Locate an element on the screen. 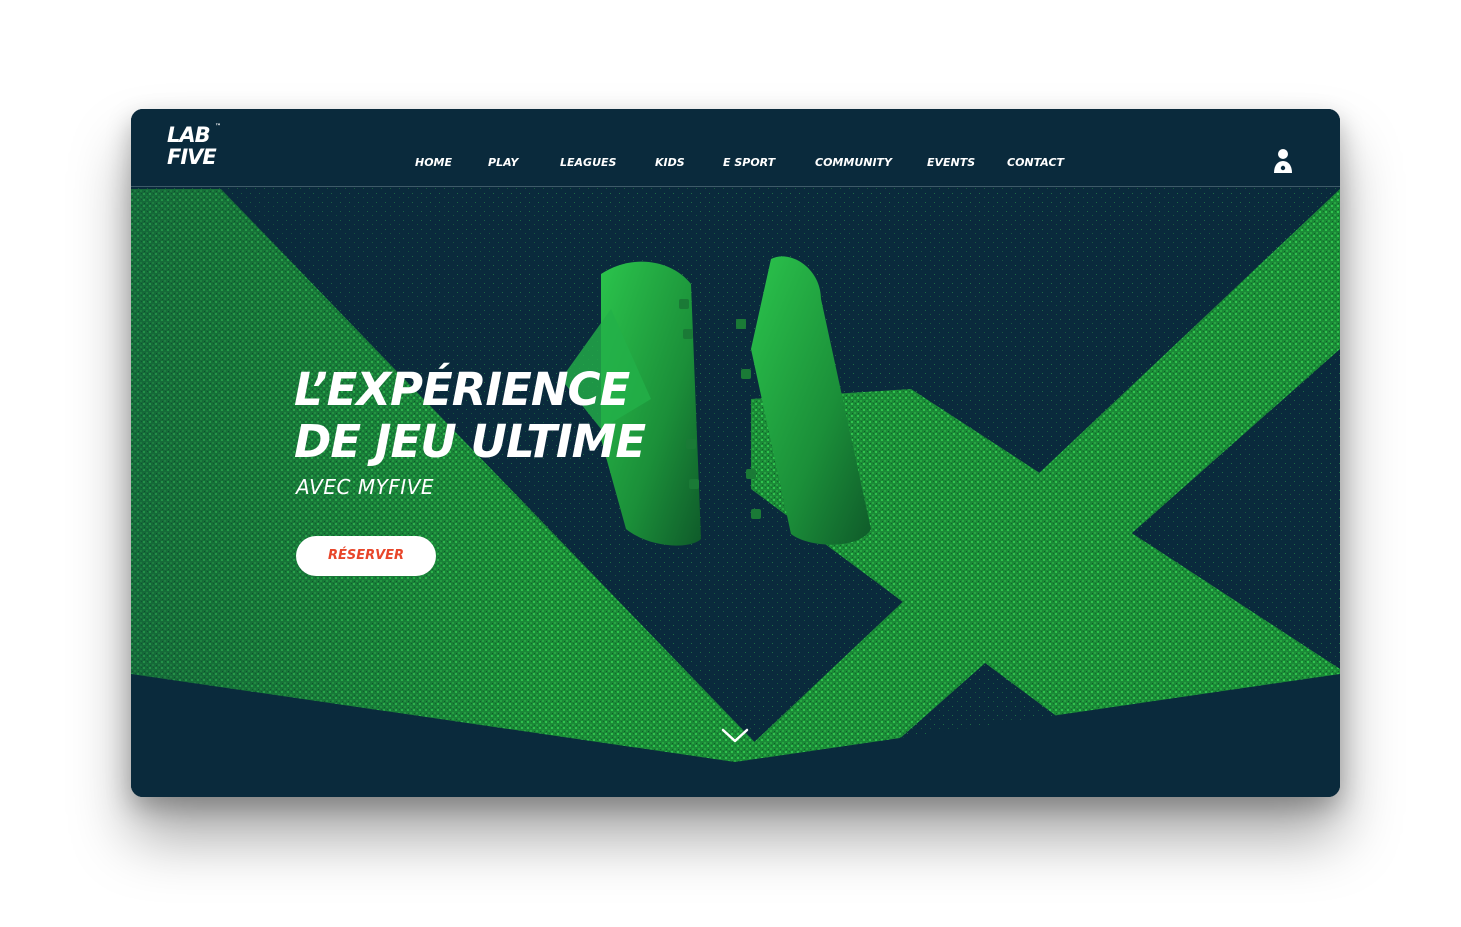 The image size is (1461, 927). nav-item-events: EVENTS is located at coordinates (951, 163).